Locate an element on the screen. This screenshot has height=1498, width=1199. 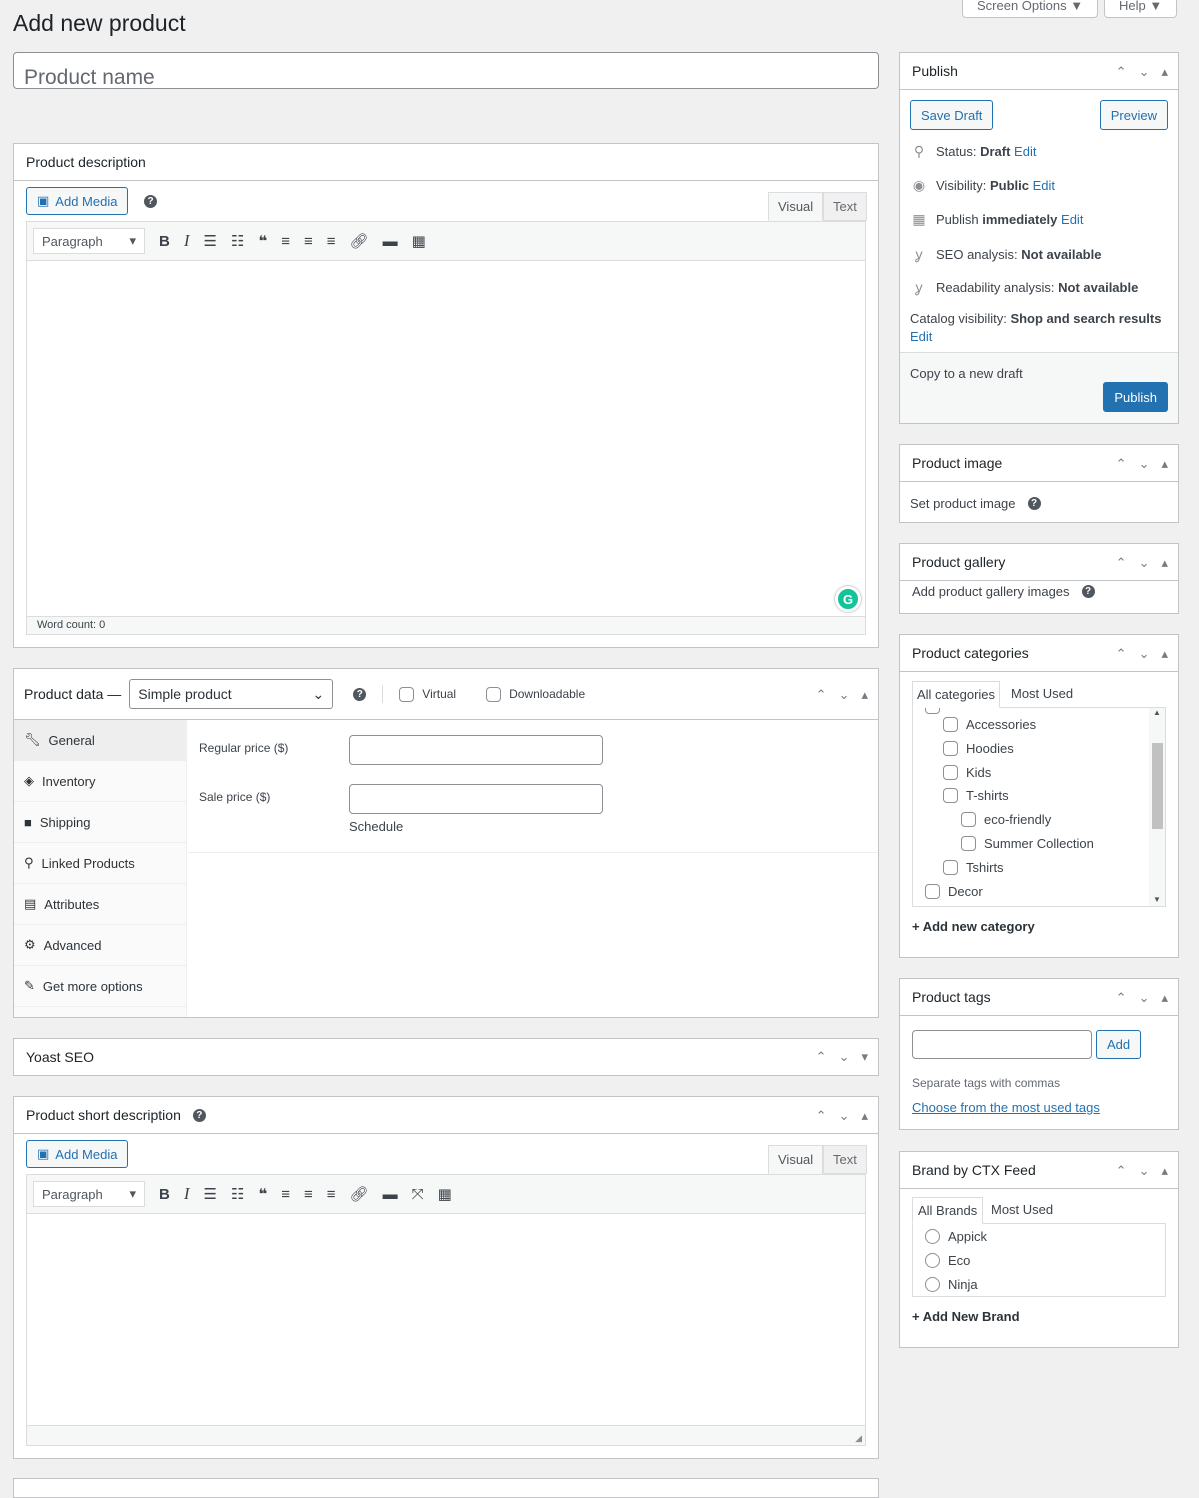
scroll-down-icon: ▼ is located at coordinates (1157, 899).